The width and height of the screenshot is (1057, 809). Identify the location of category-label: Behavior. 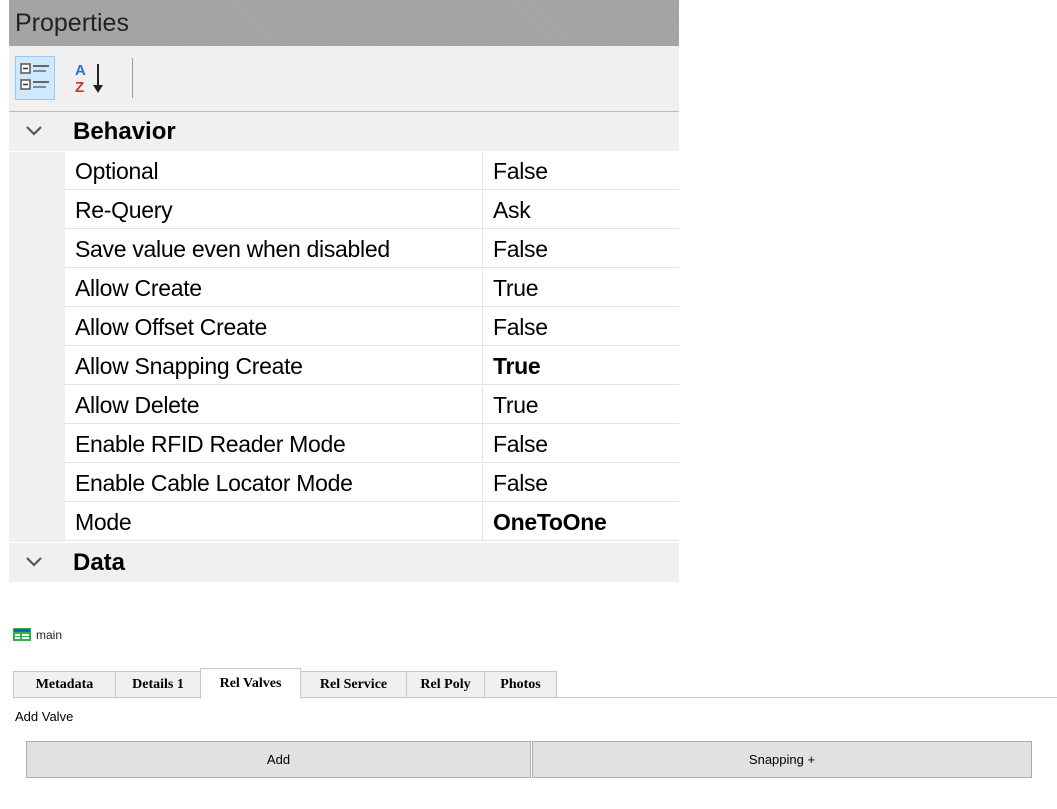
(124, 131).